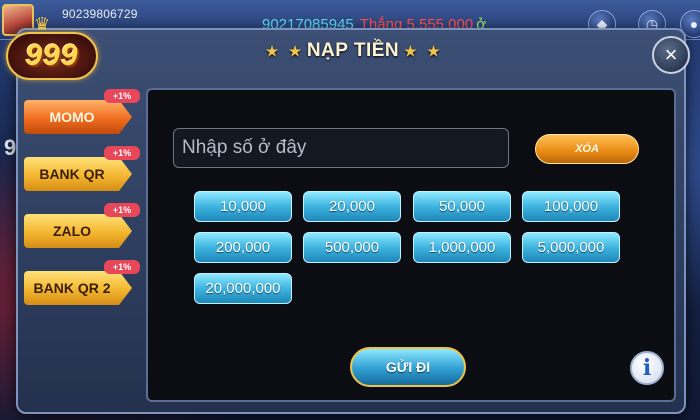  I want to click on info-icon: i, so click(647, 368).